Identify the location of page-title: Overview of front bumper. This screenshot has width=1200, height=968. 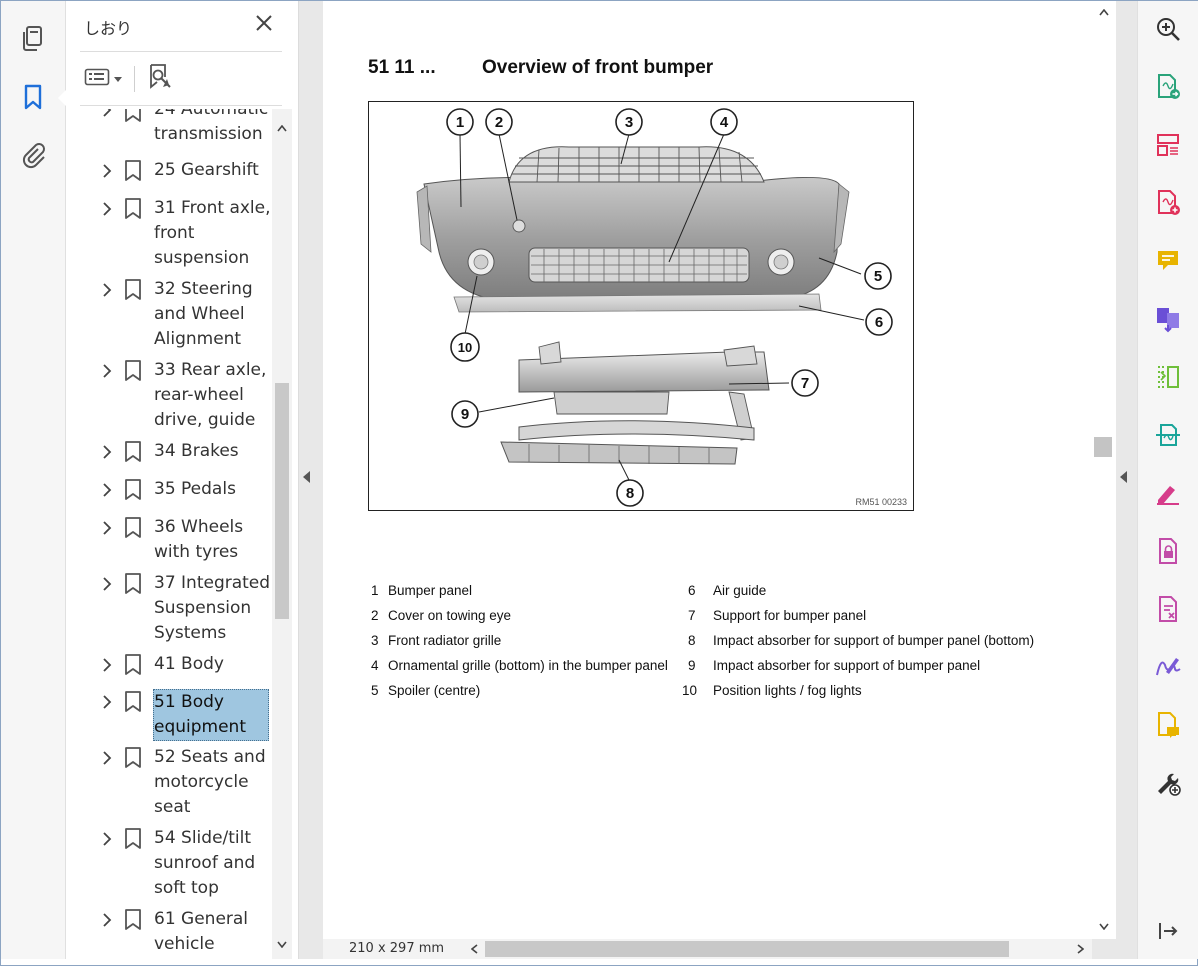
(598, 67).